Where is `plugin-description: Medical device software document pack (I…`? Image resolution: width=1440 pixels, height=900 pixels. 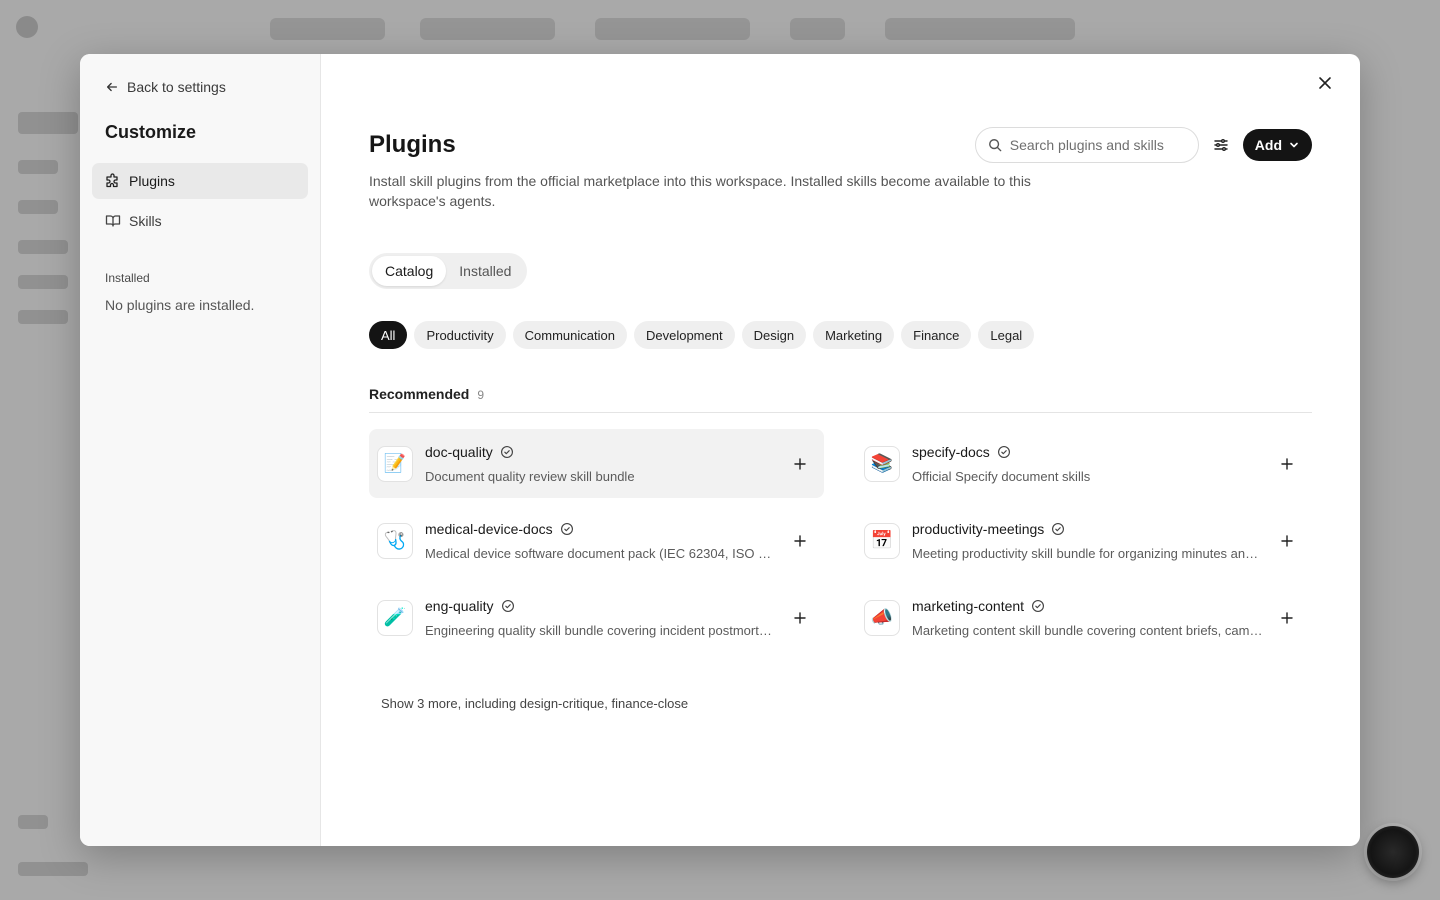 plugin-description: Medical device software document pack (I… is located at coordinates (601, 553).